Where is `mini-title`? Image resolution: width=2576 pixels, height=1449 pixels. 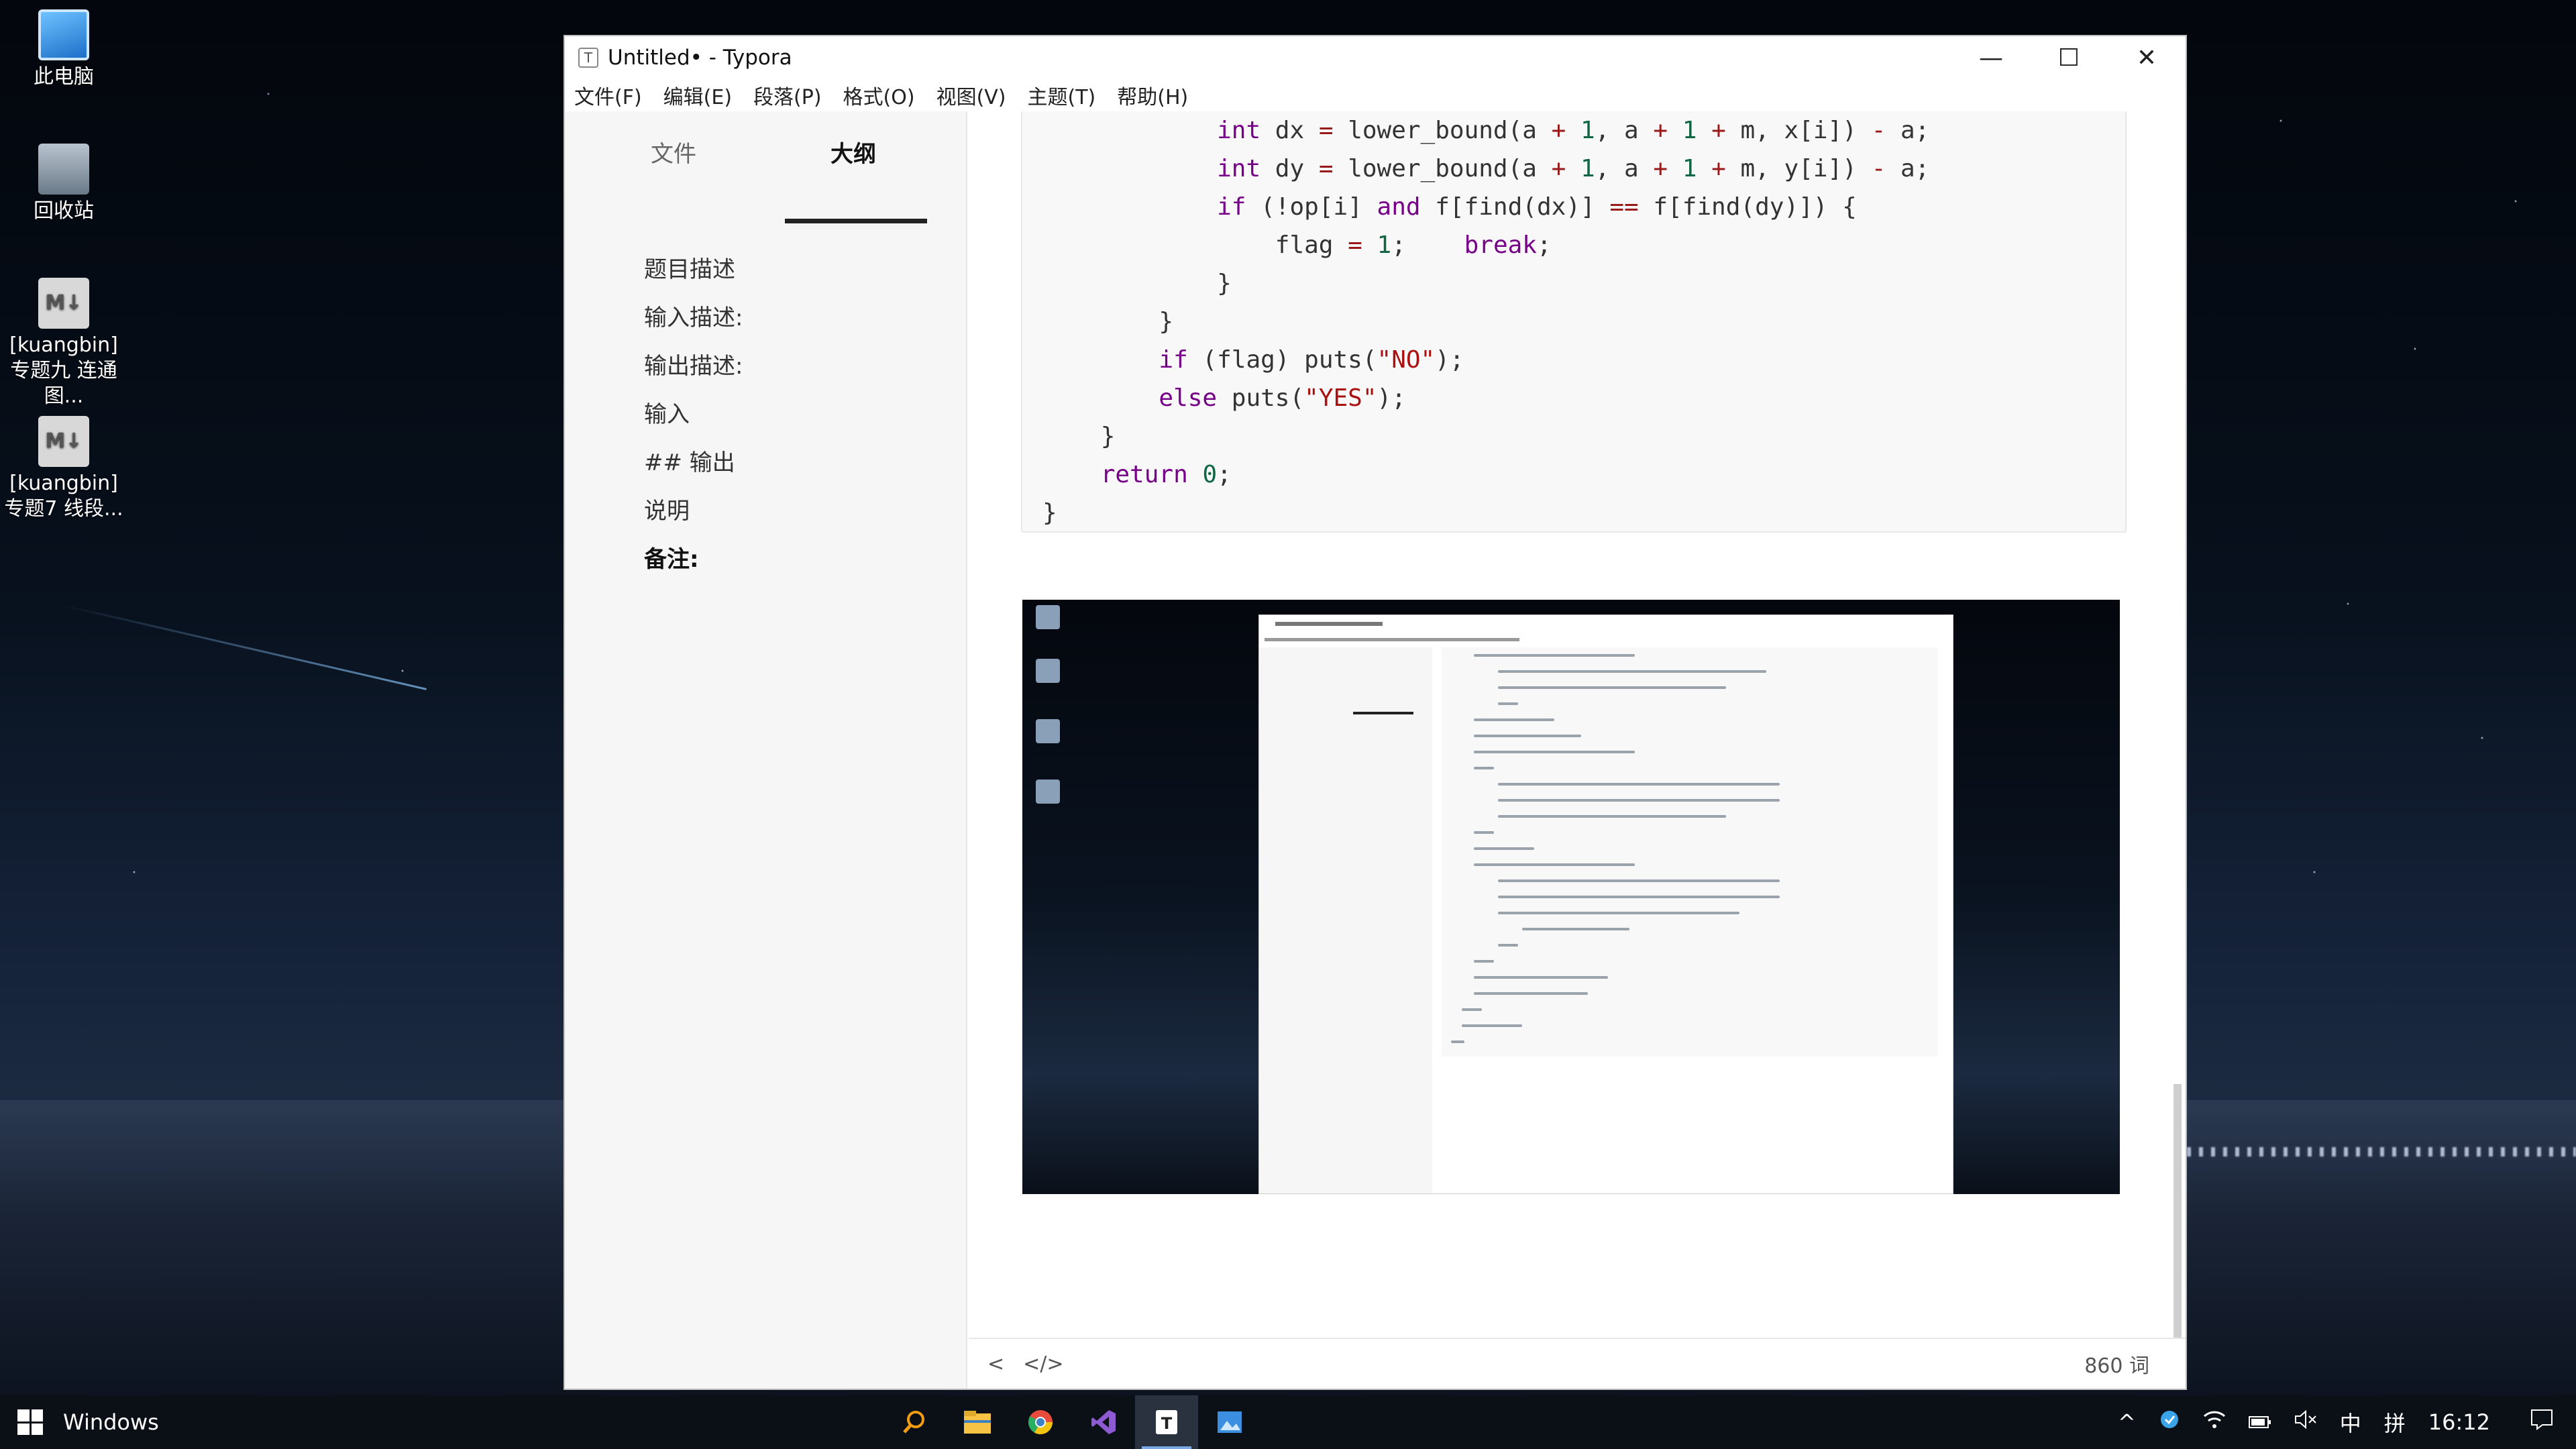 mini-title is located at coordinates (1329, 624).